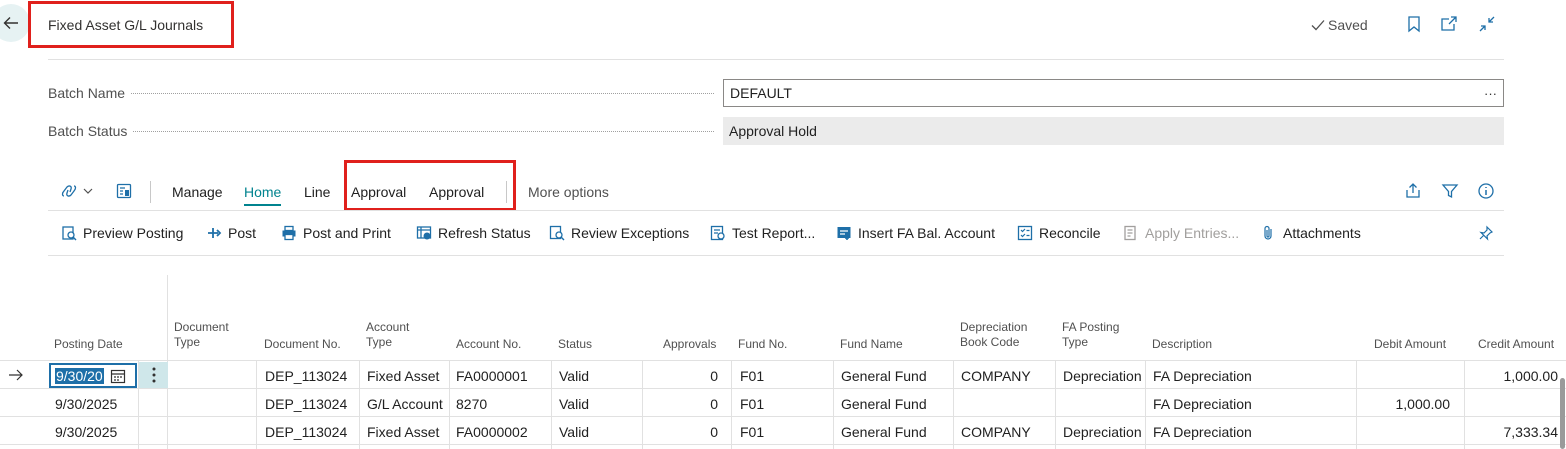 This screenshot has width=1566, height=449. What do you see at coordinates (1414, 24) in the screenshot?
I see `bookmark-icon` at bounding box center [1414, 24].